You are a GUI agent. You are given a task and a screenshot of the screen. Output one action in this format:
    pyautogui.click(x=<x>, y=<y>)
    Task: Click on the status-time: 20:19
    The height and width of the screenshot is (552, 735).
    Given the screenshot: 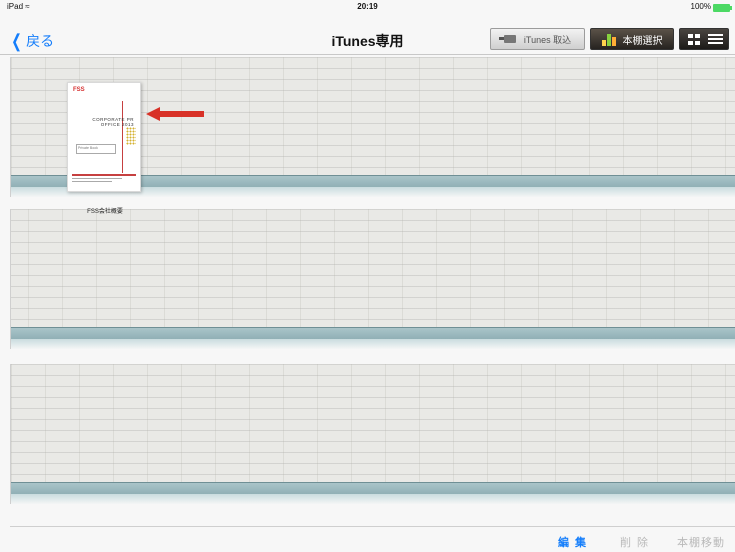 What is the action you would take?
    pyautogui.click(x=367, y=6)
    